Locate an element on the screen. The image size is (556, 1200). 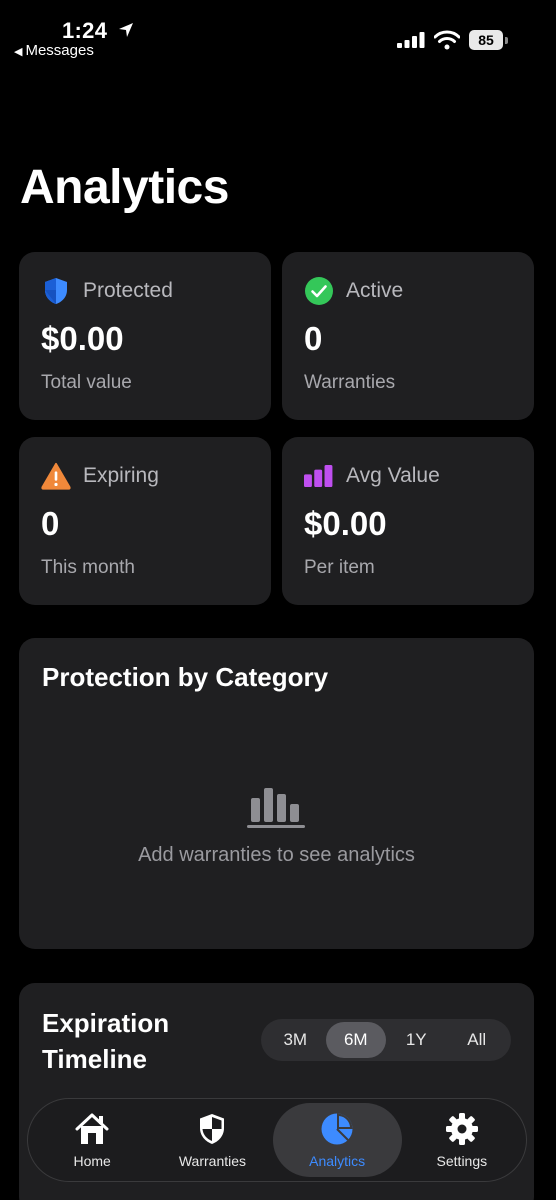
empty-state-message: Add warranties to see analytics is located at coordinates (276, 855).